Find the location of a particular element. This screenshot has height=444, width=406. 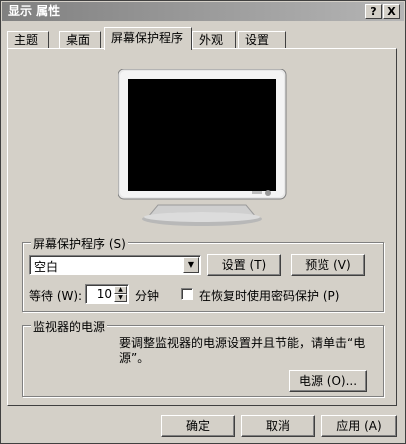

settings-button: 设置 (T) is located at coordinates (244, 265).